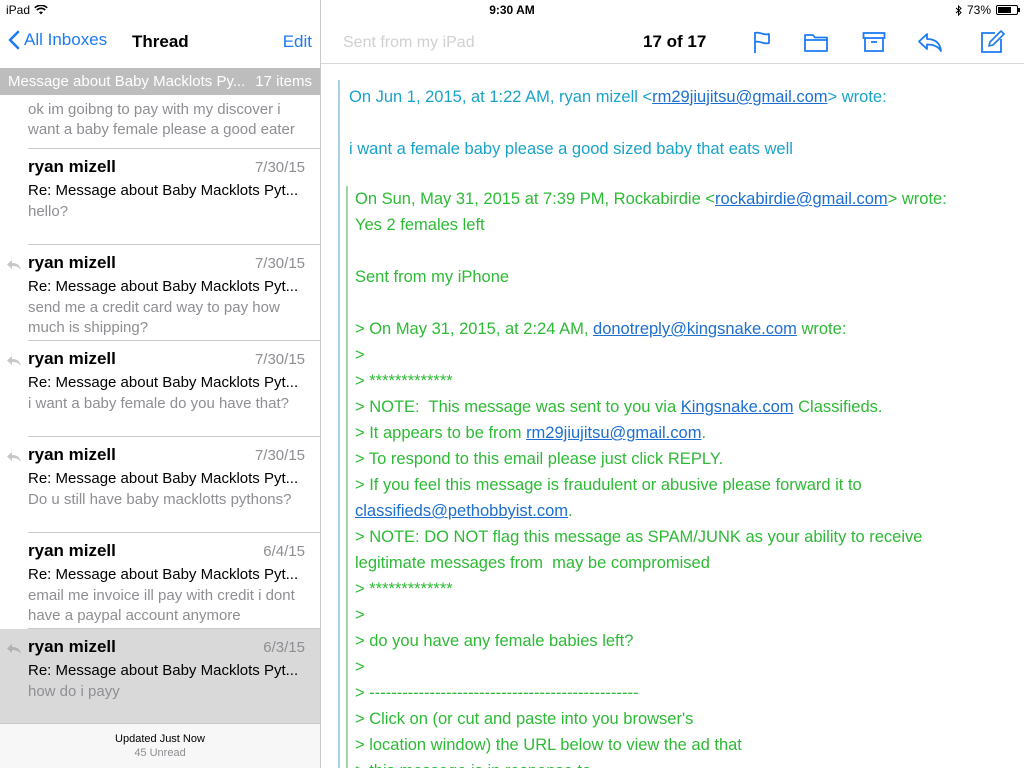 The height and width of the screenshot is (768, 1024). What do you see at coordinates (160, 745) in the screenshot?
I see `list-footer: Updated Just Now 45 Unread` at bounding box center [160, 745].